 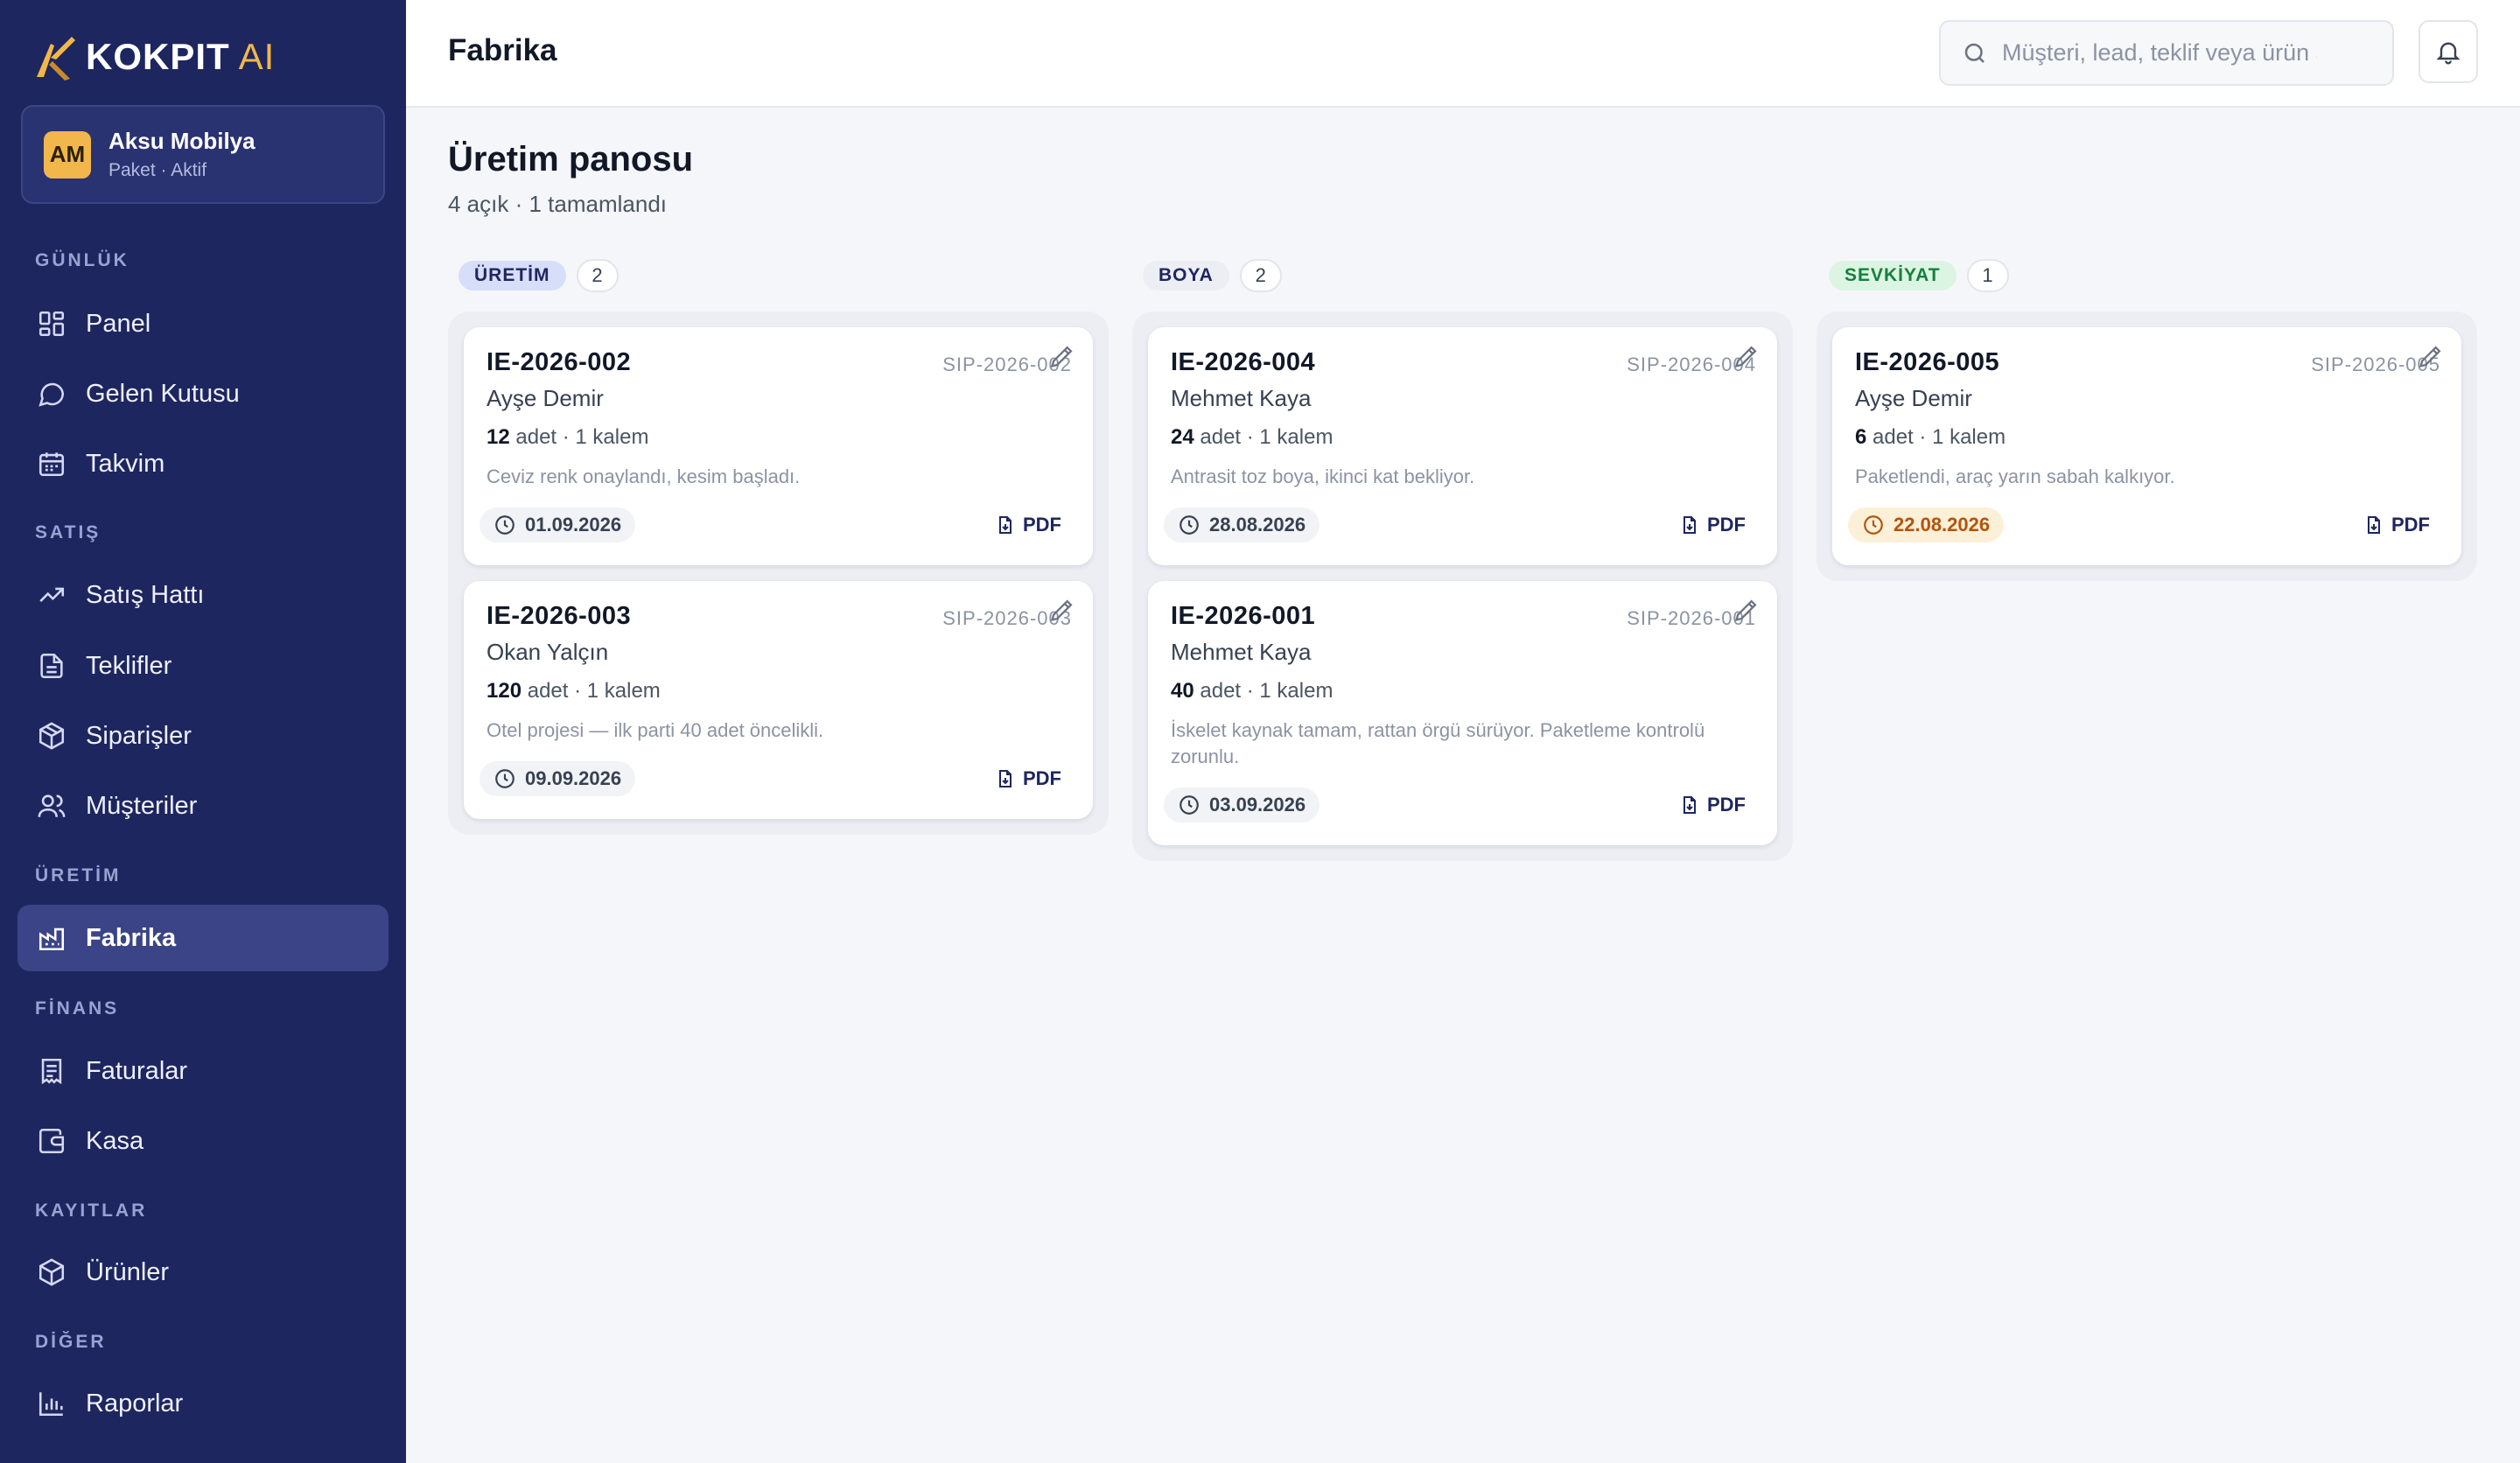 What do you see at coordinates (1242, 525) in the screenshot?
I see `due-date-badge: 28.08.2026` at bounding box center [1242, 525].